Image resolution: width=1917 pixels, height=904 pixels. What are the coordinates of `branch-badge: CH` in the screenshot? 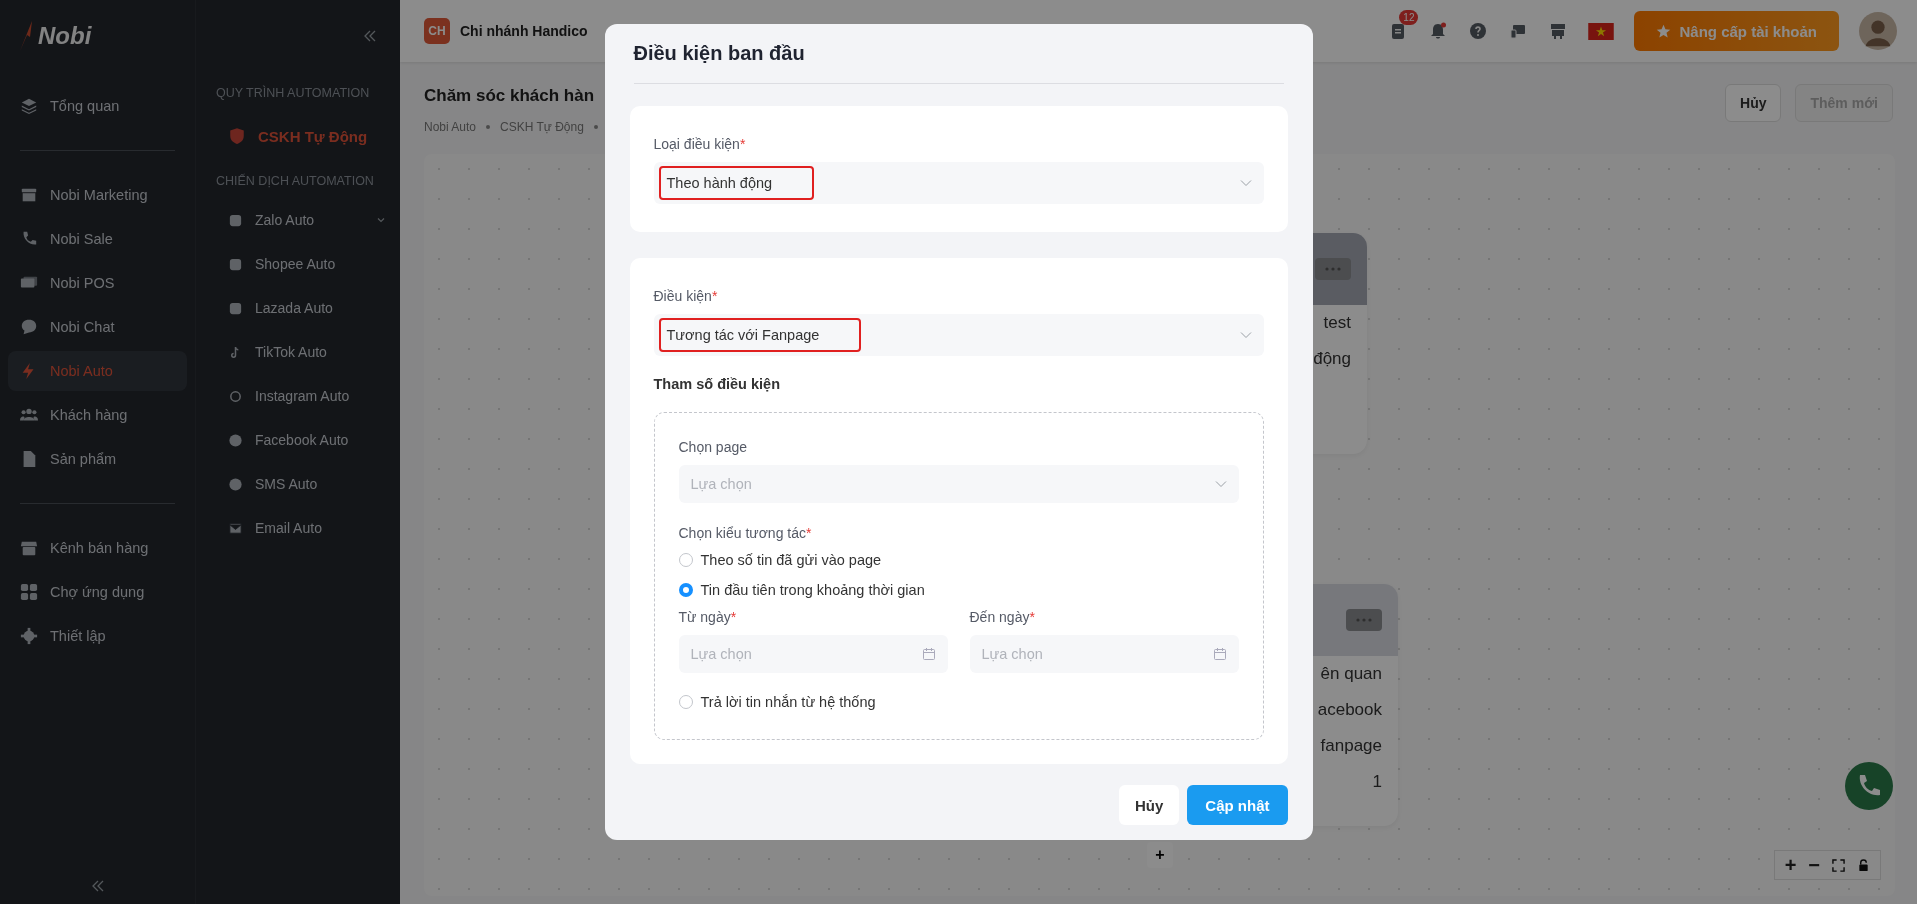 It's located at (437, 31).